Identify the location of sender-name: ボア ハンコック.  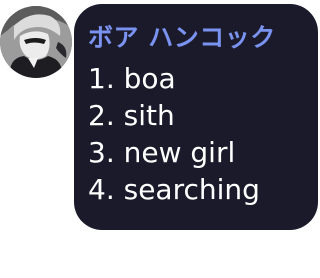
(198, 38).